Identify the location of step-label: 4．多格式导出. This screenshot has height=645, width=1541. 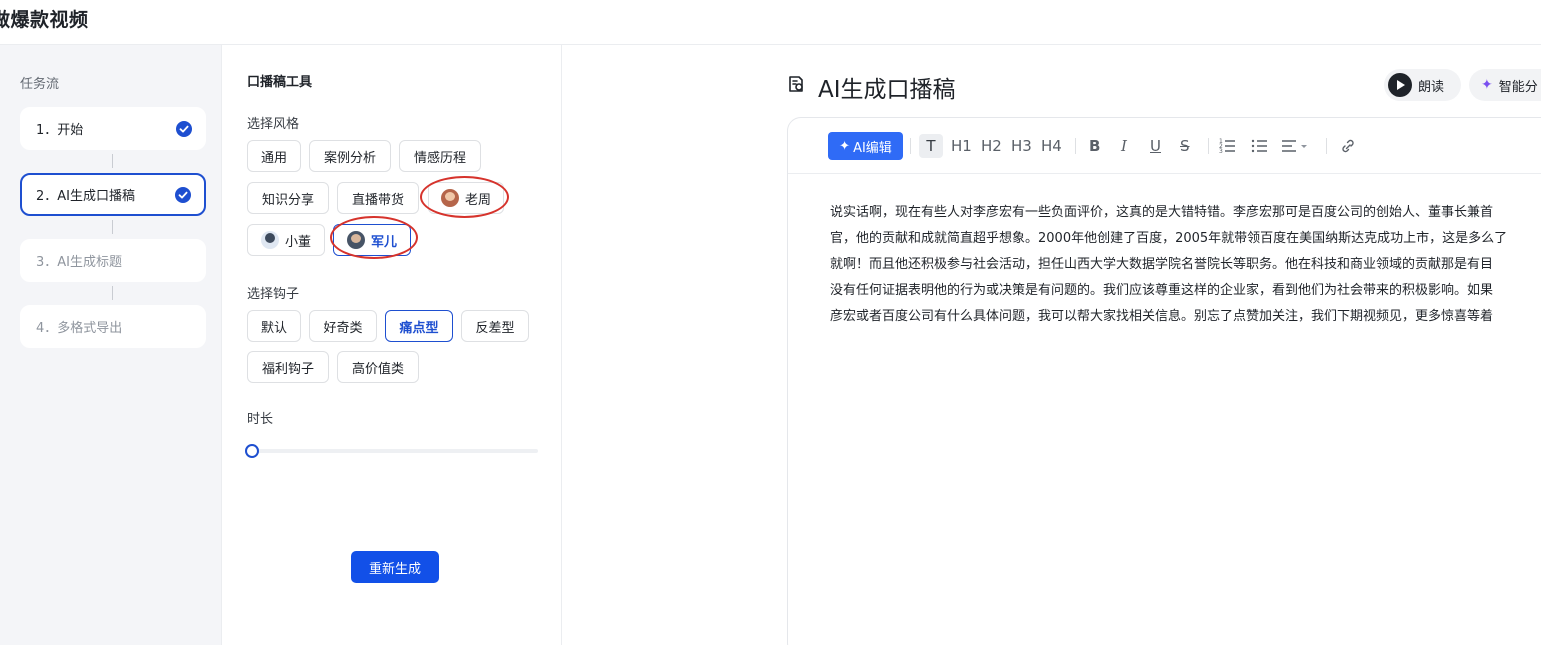
(79, 328).